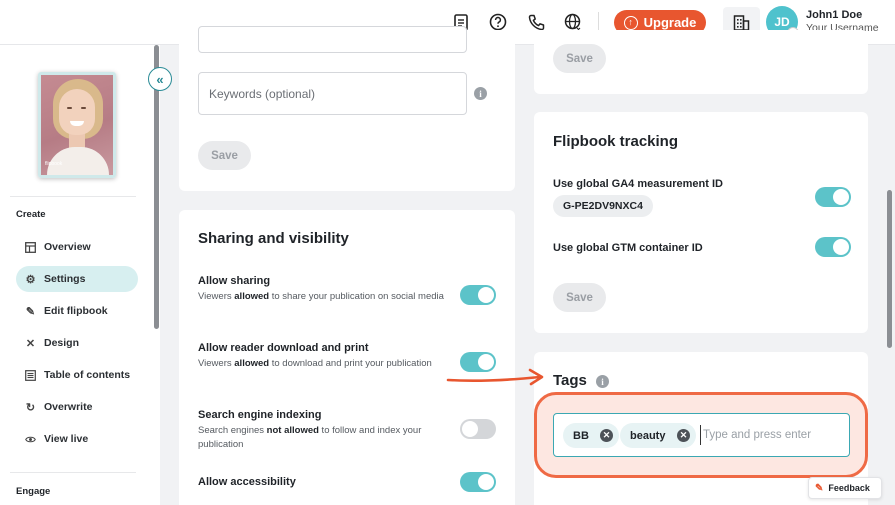 This screenshot has height=505, width=895. What do you see at coordinates (536, 22) in the screenshot?
I see `phone-icon` at bounding box center [536, 22].